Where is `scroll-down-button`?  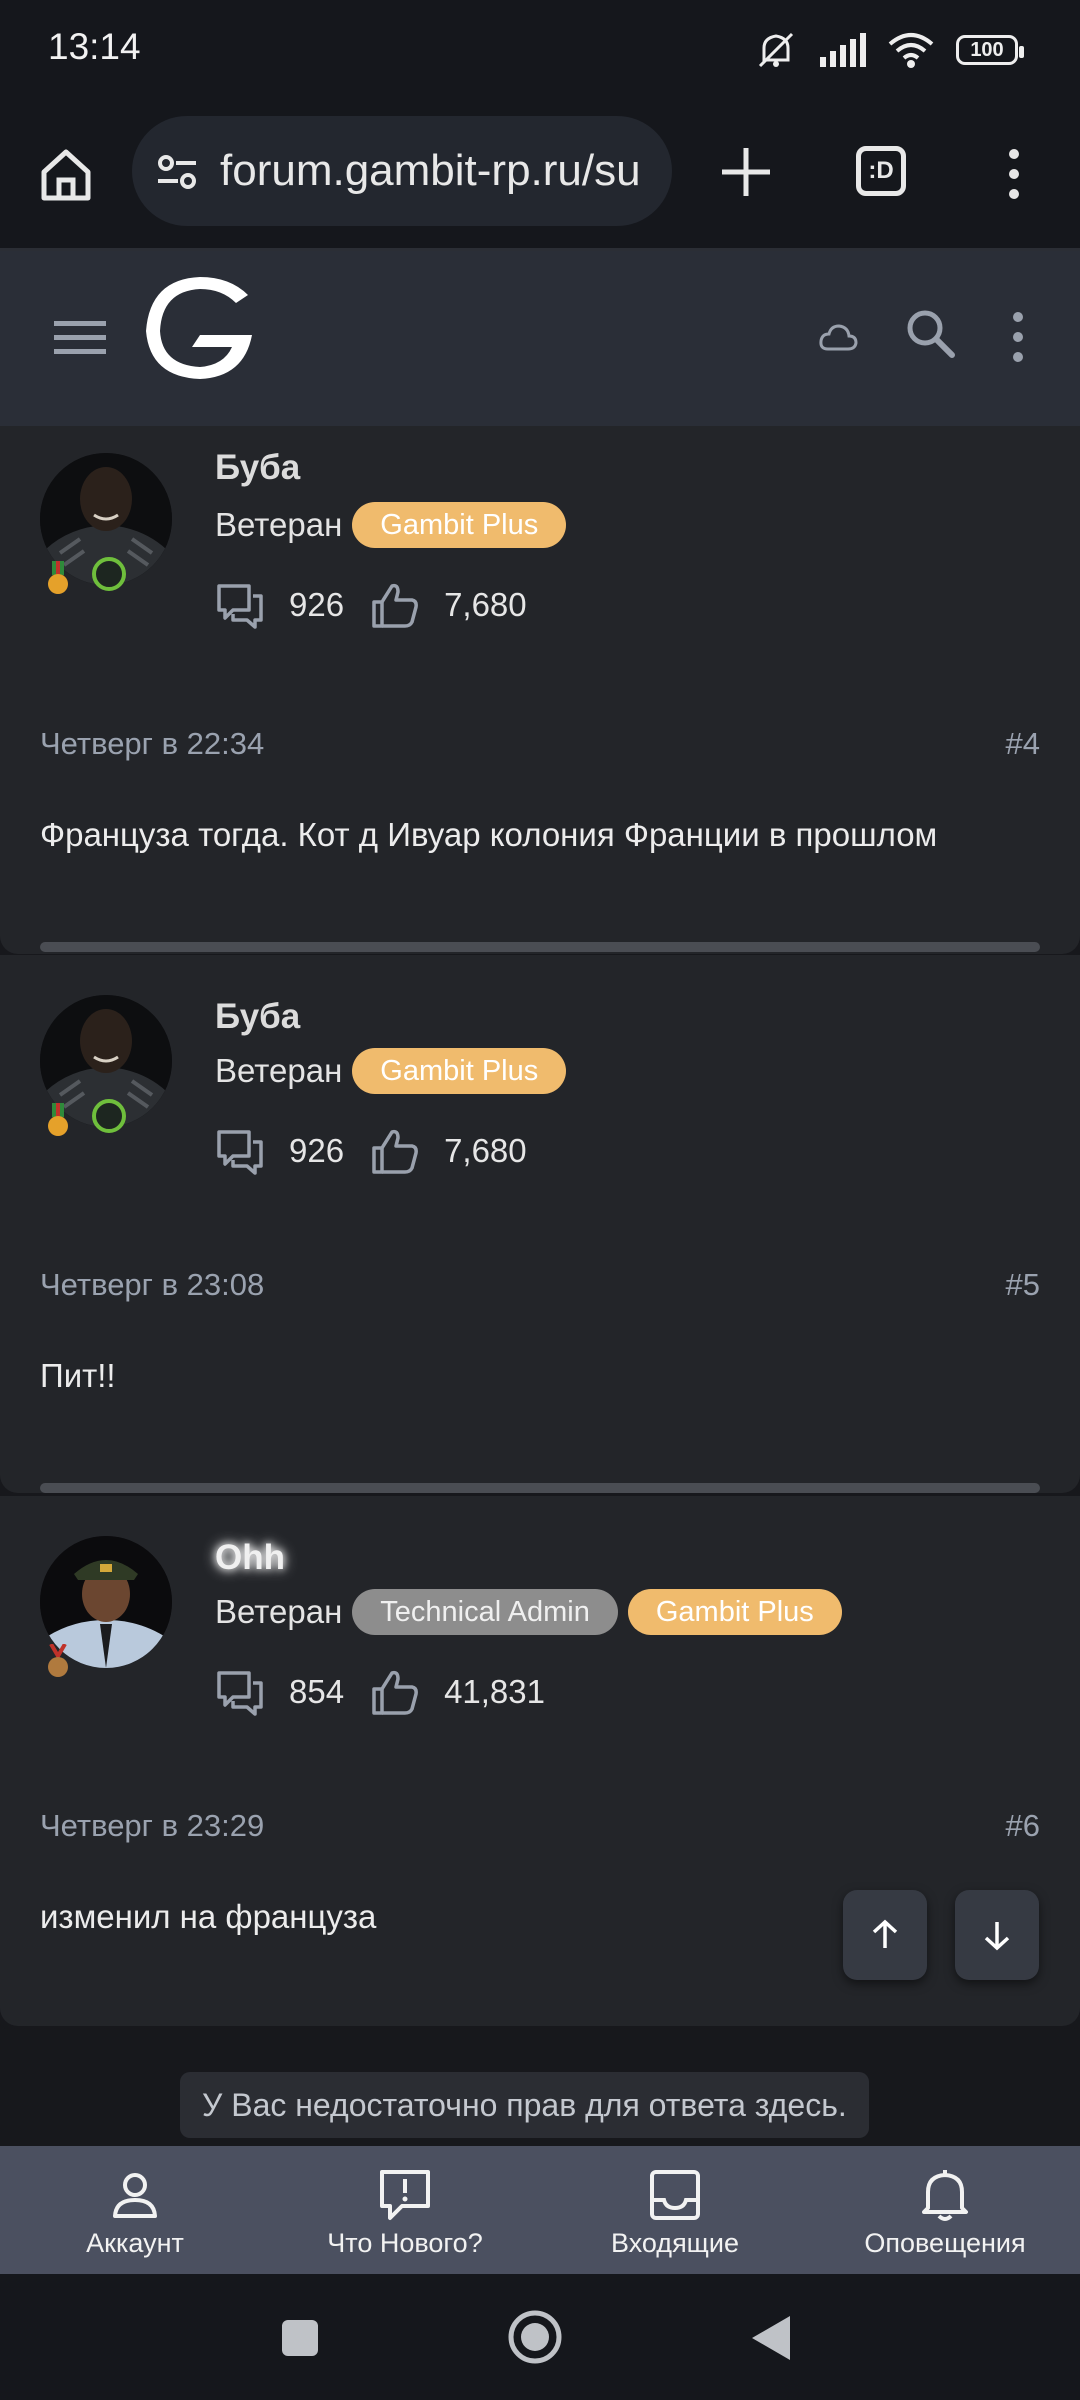 scroll-down-button is located at coordinates (997, 1935).